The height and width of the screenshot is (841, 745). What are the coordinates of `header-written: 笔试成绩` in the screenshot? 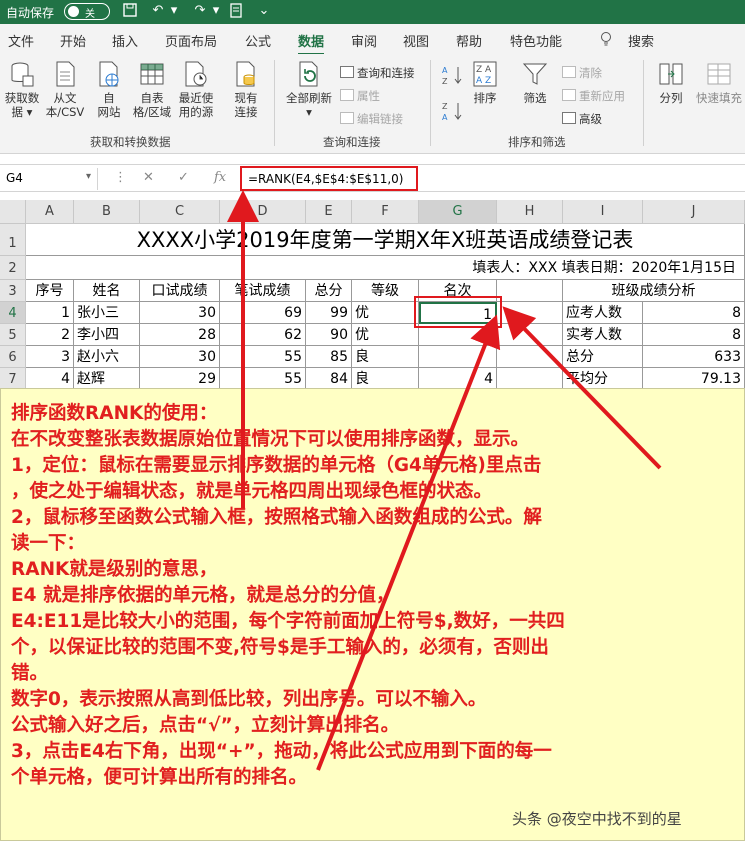 It's located at (263, 291).